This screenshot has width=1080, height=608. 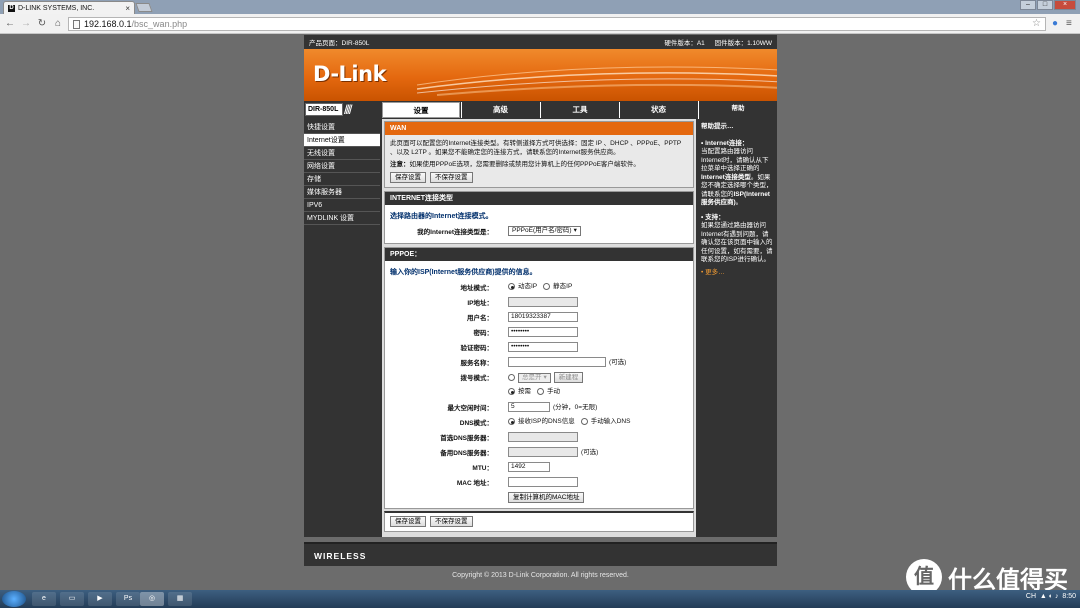 What do you see at coordinates (557, 362) in the screenshot?
I see `service-name-input` at bounding box center [557, 362].